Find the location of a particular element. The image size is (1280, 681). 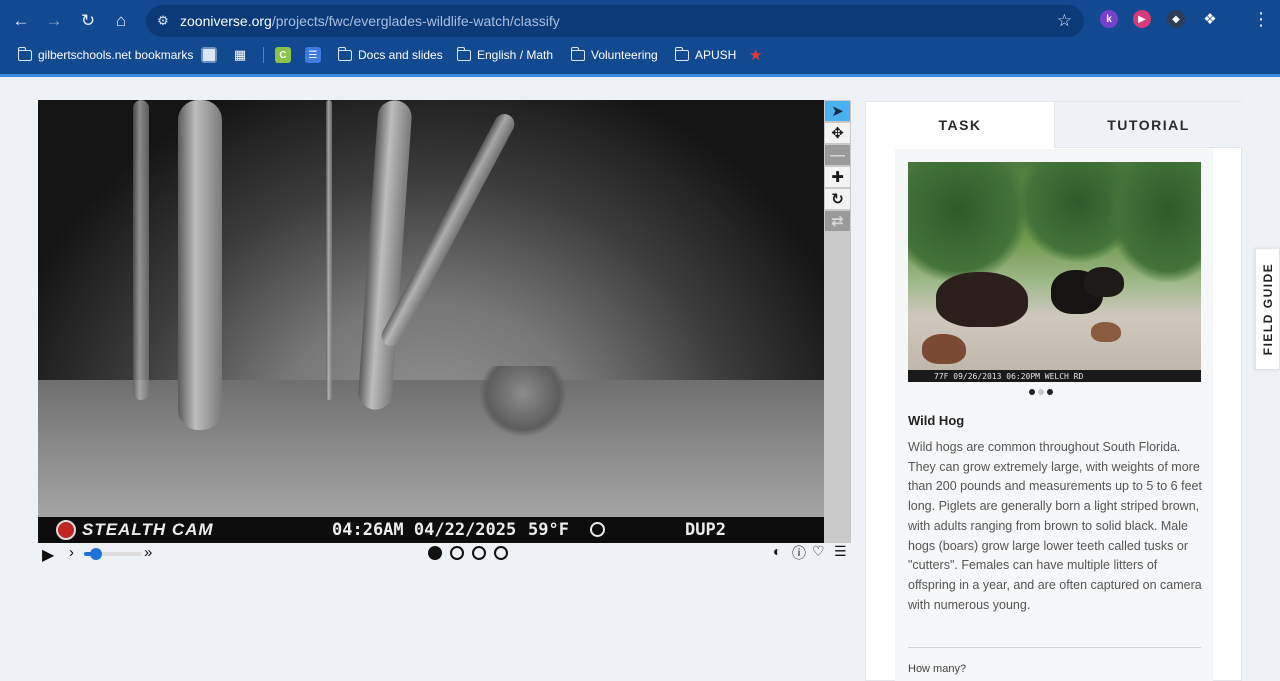

camera-timestamp: 04:26AM 04/22/2025 is located at coordinates (424, 530).